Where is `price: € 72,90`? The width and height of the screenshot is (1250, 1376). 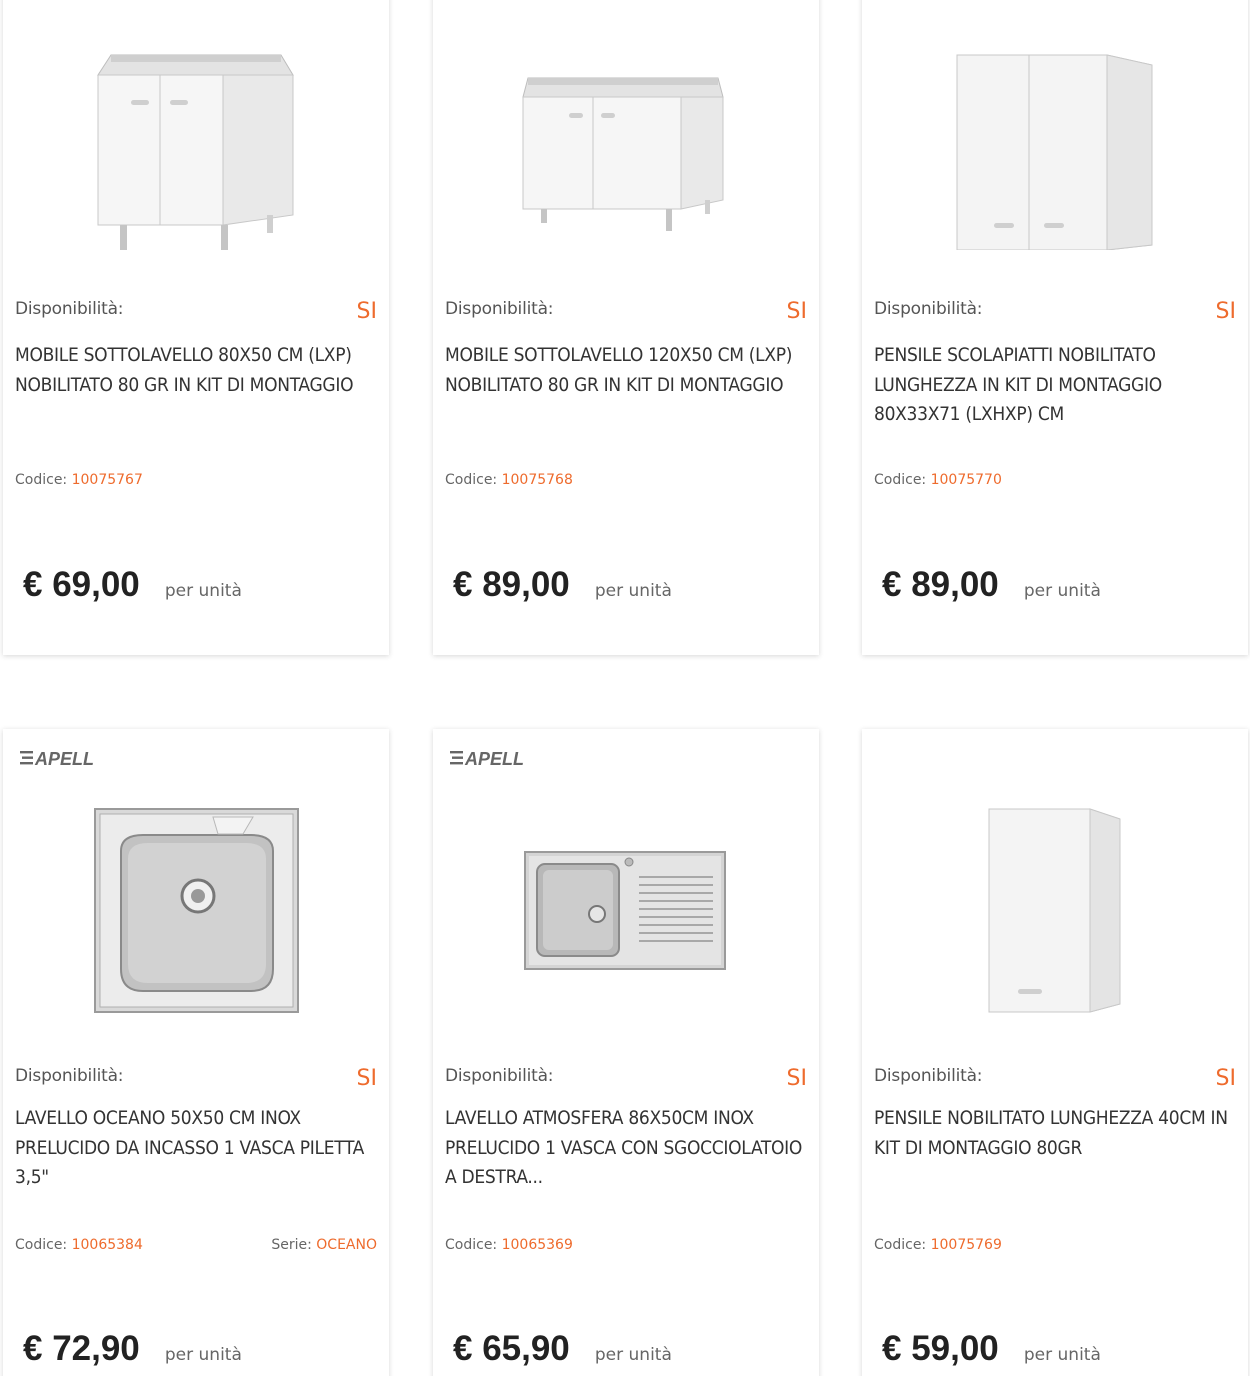 price: € 72,90 is located at coordinates (81, 1348).